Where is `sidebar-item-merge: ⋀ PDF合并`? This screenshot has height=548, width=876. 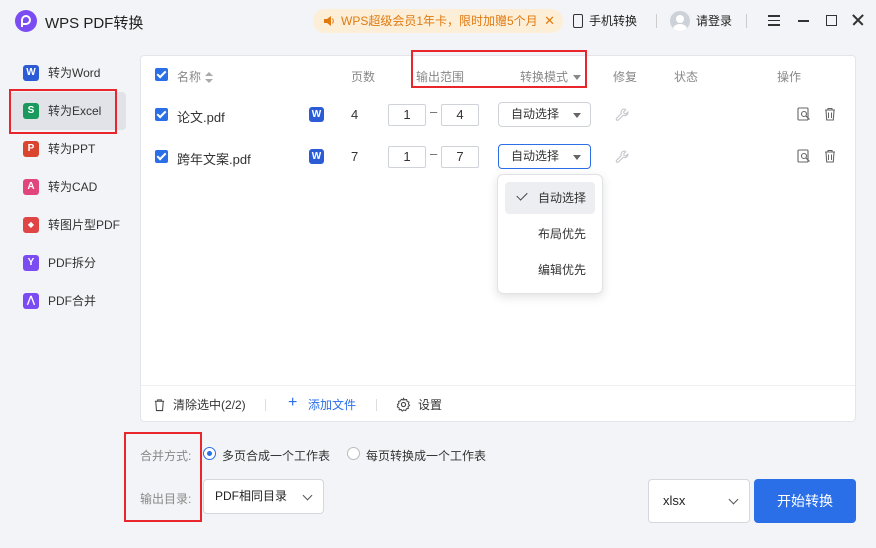 sidebar-item-merge: ⋀ PDF合并 is located at coordinates (68, 301).